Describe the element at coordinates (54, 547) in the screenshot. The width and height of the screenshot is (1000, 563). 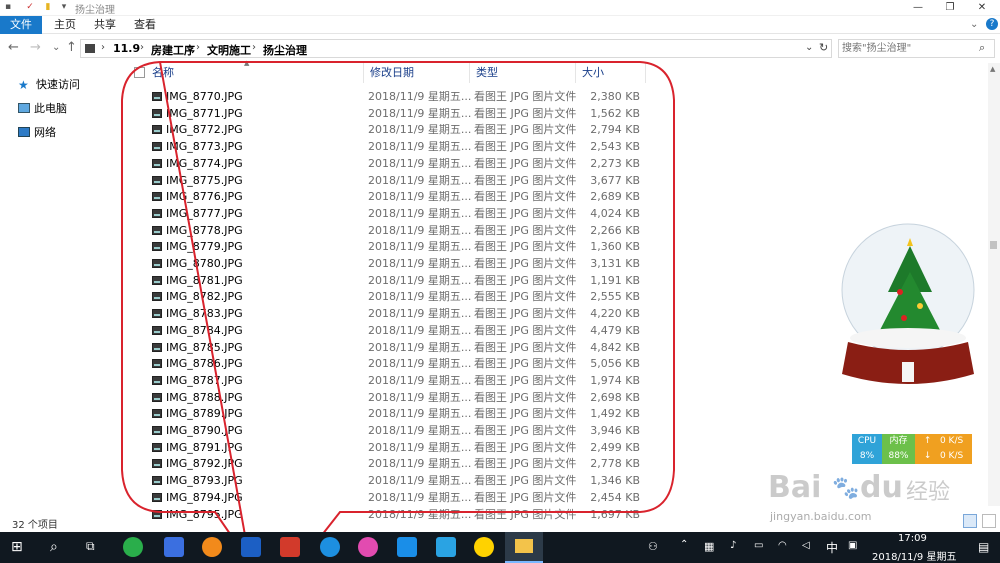
I see `search-icon: ⌕` at that location.